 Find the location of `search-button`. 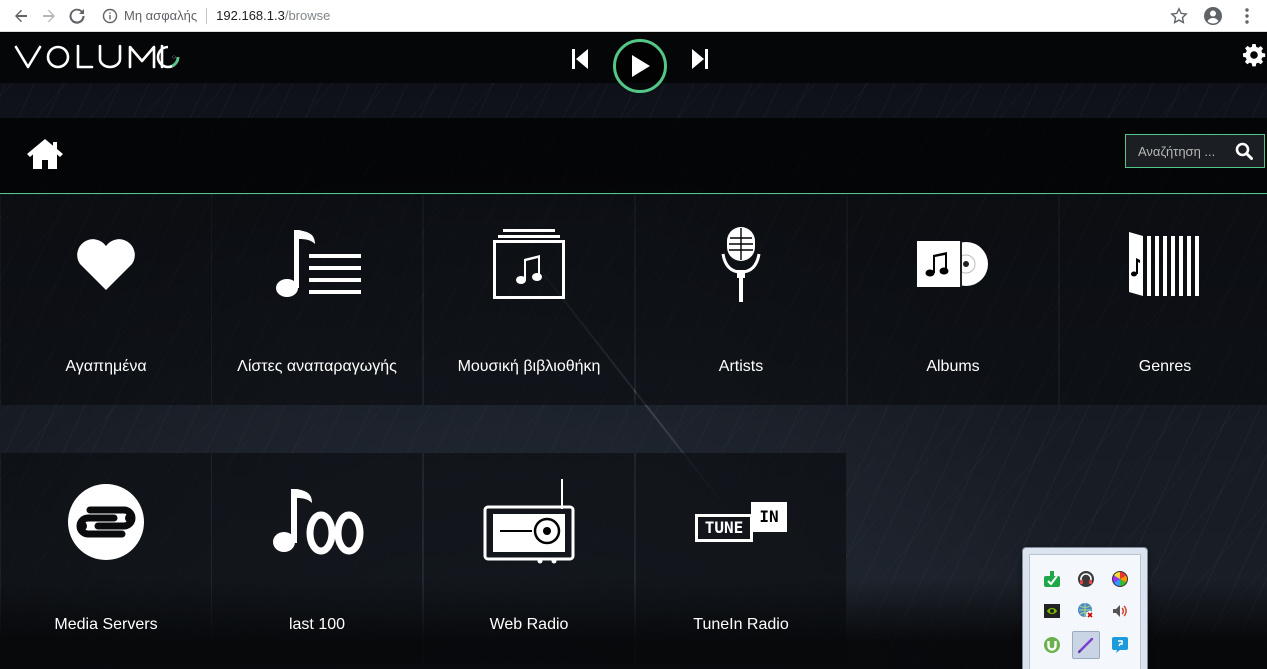

search-button is located at coordinates (1244, 151).